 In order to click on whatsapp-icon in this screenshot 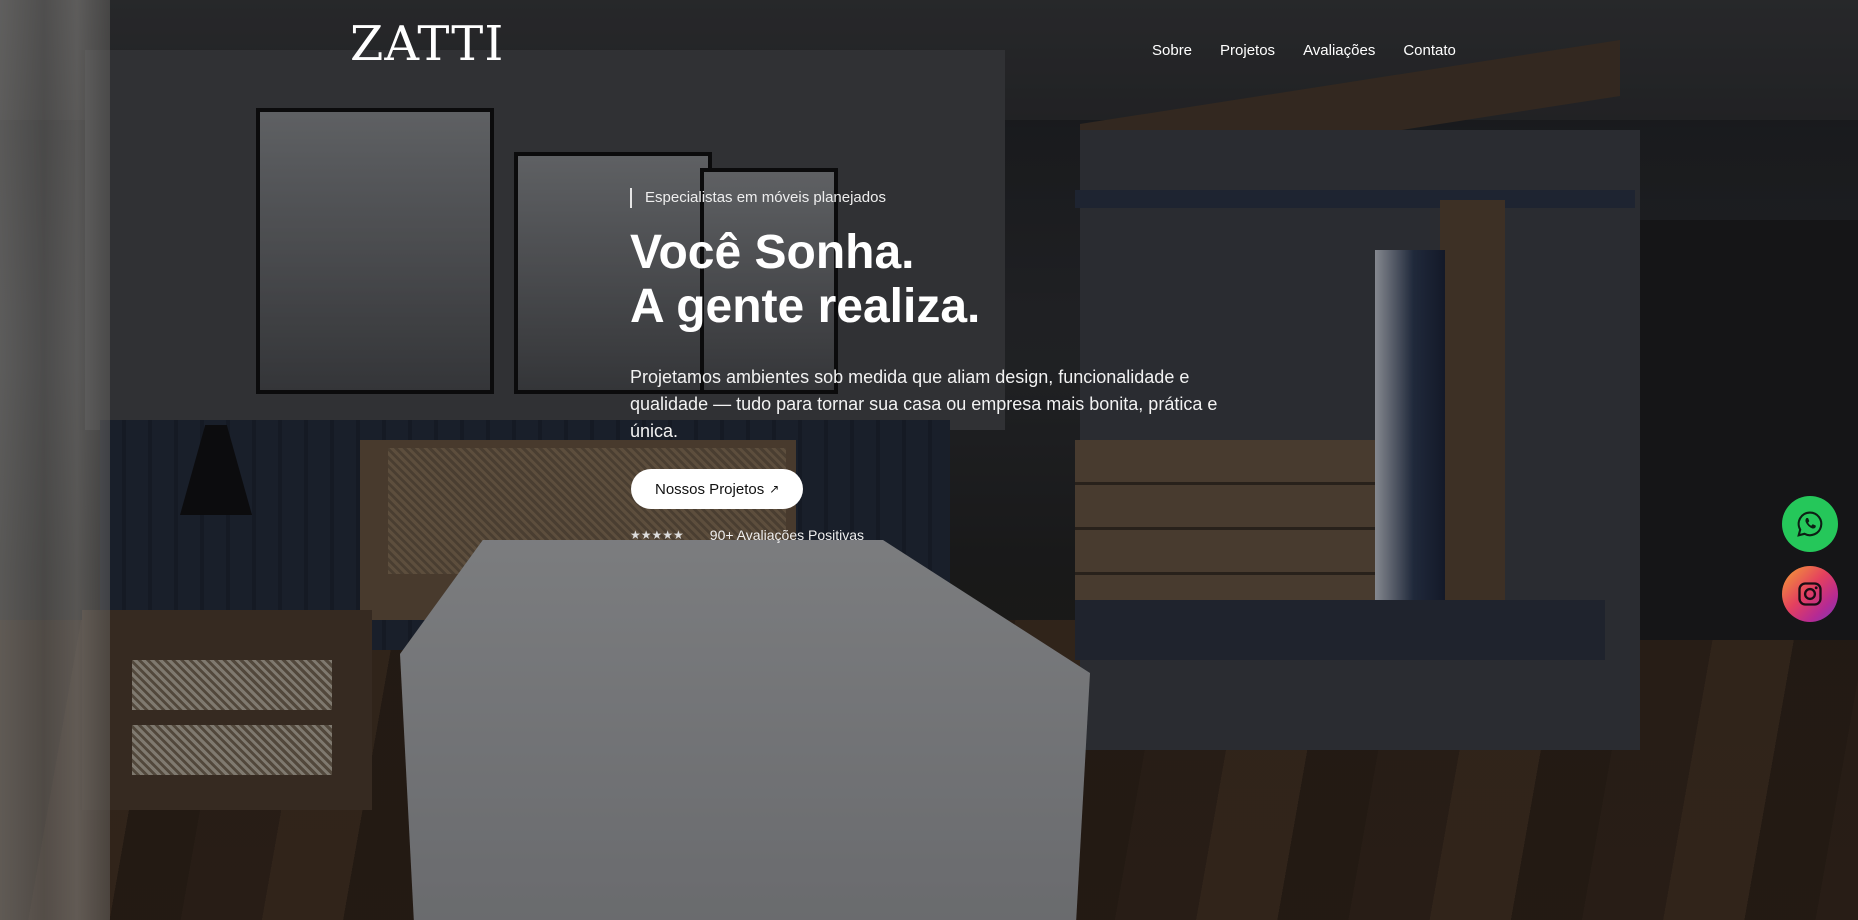, I will do `click(1810, 524)`.